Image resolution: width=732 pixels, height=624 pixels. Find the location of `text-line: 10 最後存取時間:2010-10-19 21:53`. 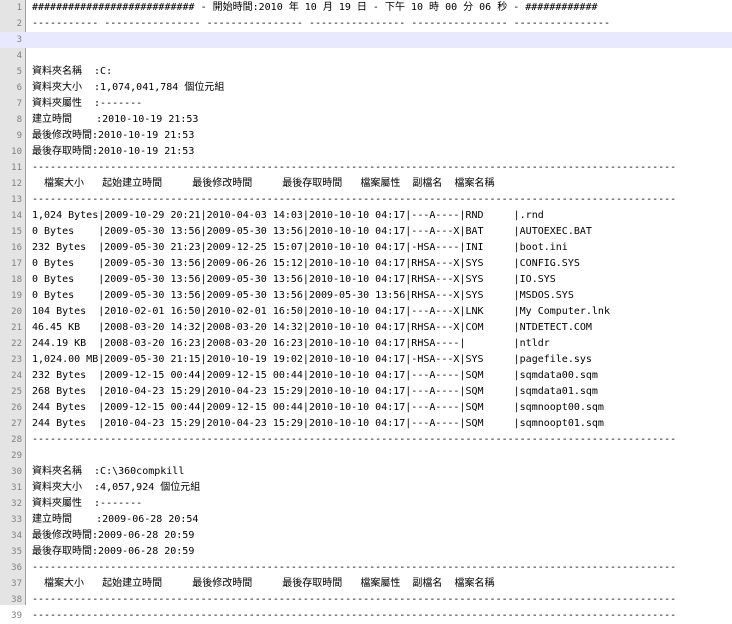

text-line: 10 最後存取時間:2010-10-19 21:53 is located at coordinates (366, 152).